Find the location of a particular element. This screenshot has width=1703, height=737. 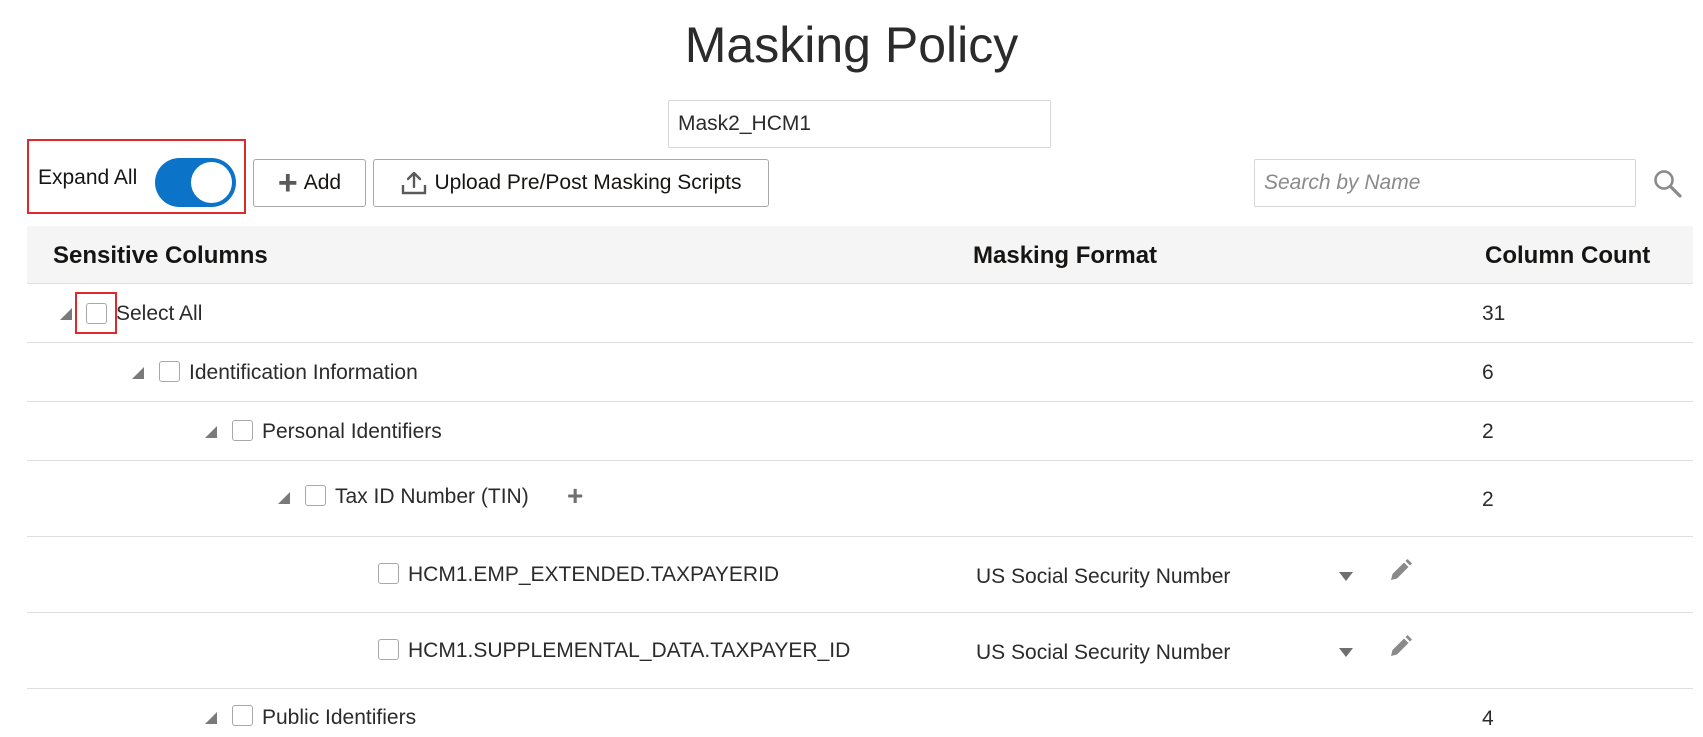

expand-all-label: Expand All is located at coordinates (88, 177).